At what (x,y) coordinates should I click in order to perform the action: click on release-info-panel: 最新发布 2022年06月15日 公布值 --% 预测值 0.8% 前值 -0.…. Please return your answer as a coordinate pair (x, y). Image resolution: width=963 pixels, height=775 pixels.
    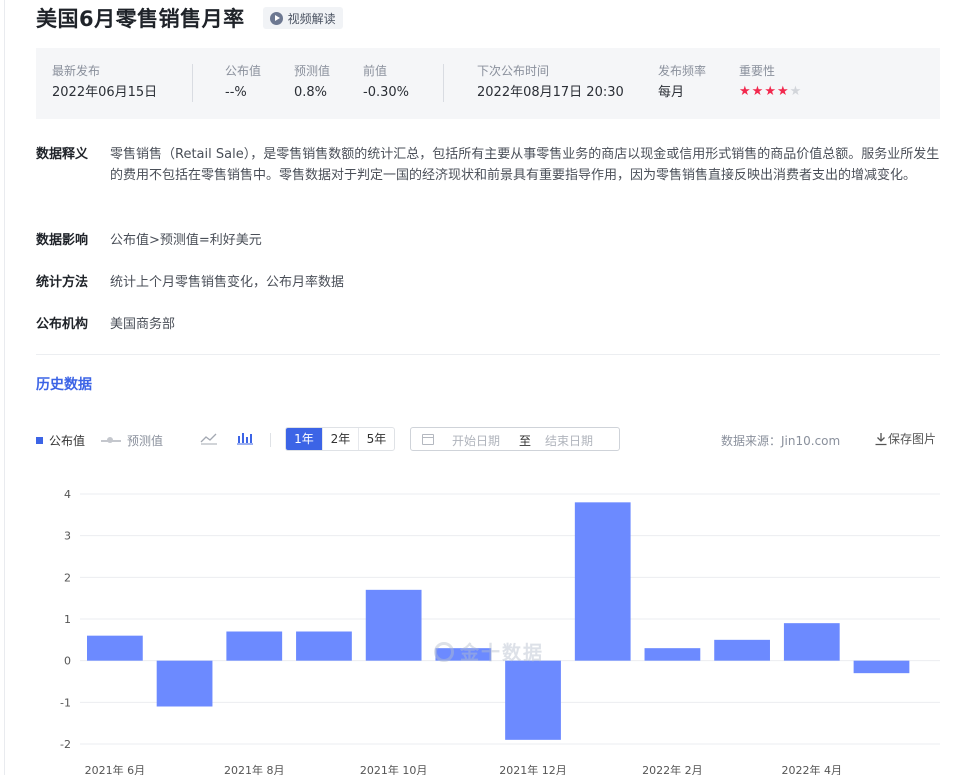
    Looking at the image, I should click on (488, 83).